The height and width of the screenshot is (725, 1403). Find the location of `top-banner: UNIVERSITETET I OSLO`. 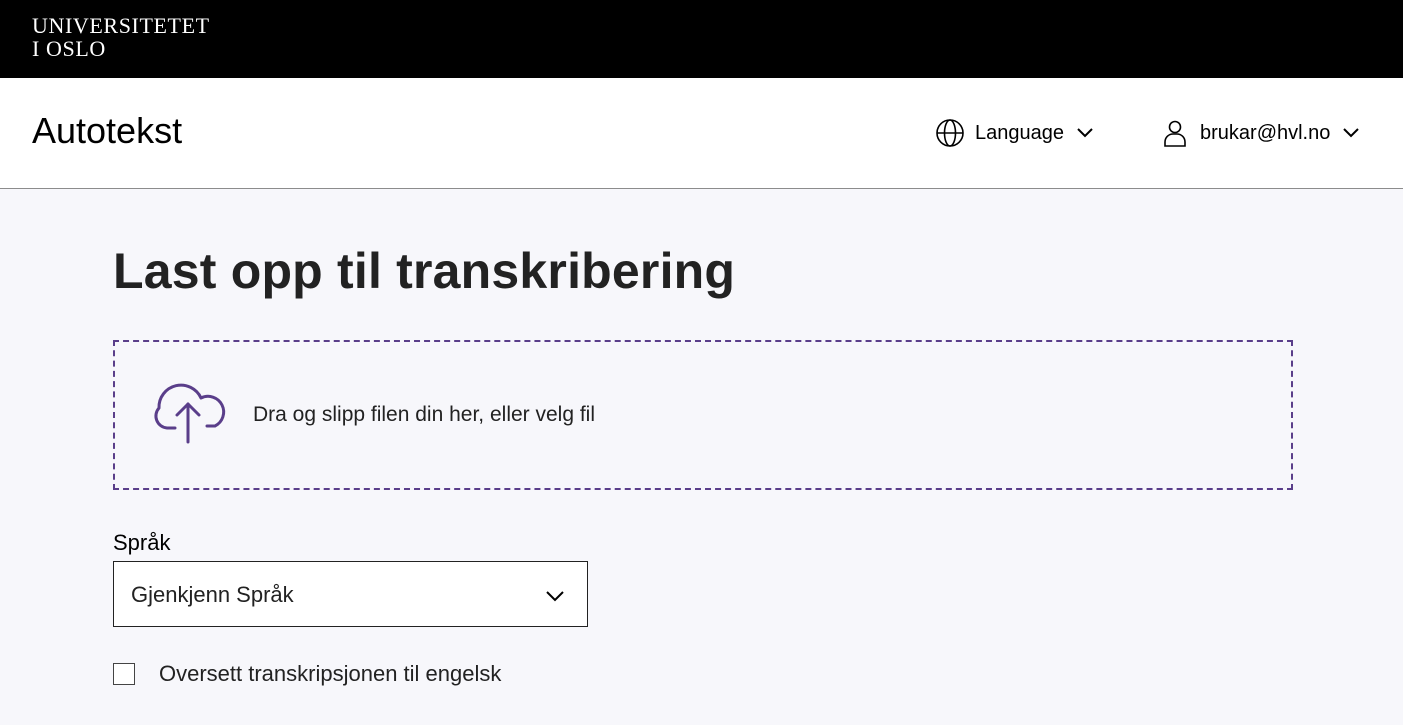

top-banner: UNIVERSITETET I OSLO is located at coordinates (701, 39).